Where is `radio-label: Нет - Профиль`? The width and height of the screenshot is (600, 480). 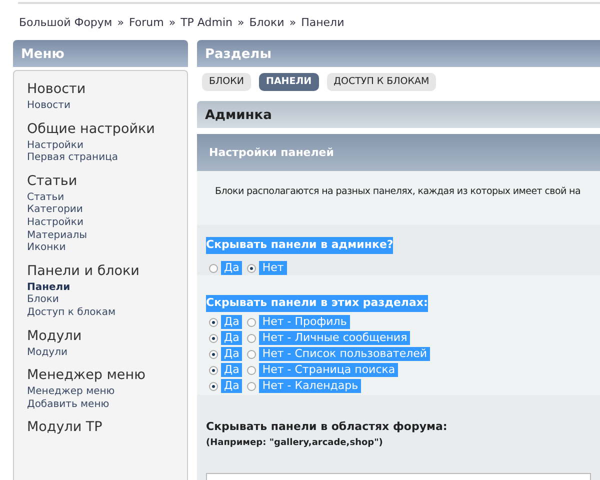
radio-label: Нет - Профиль is located at coordinates (304, 322).